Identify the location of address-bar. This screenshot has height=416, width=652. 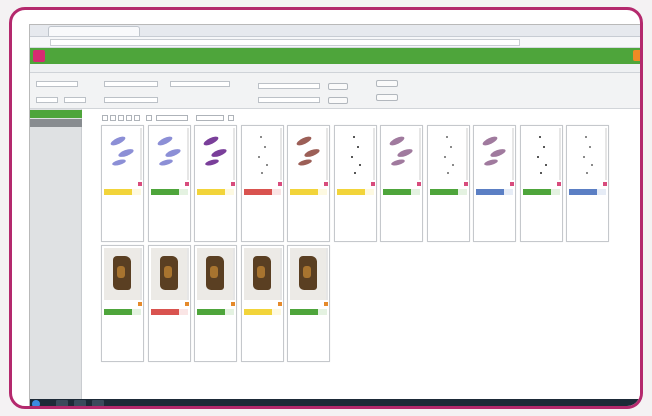
(285, 42).